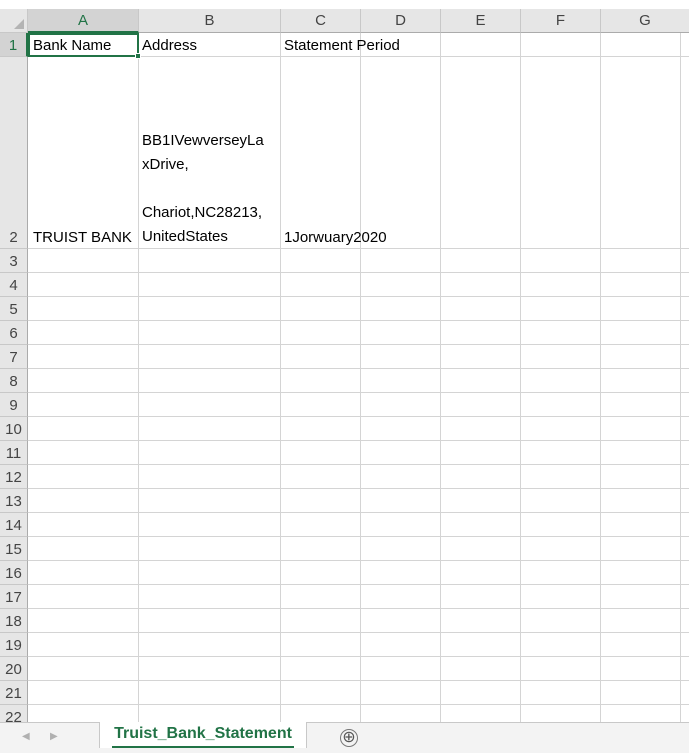 The width and height of the screenshot is (689, 753). I want to click on row-number: 22, so click(13, 715).